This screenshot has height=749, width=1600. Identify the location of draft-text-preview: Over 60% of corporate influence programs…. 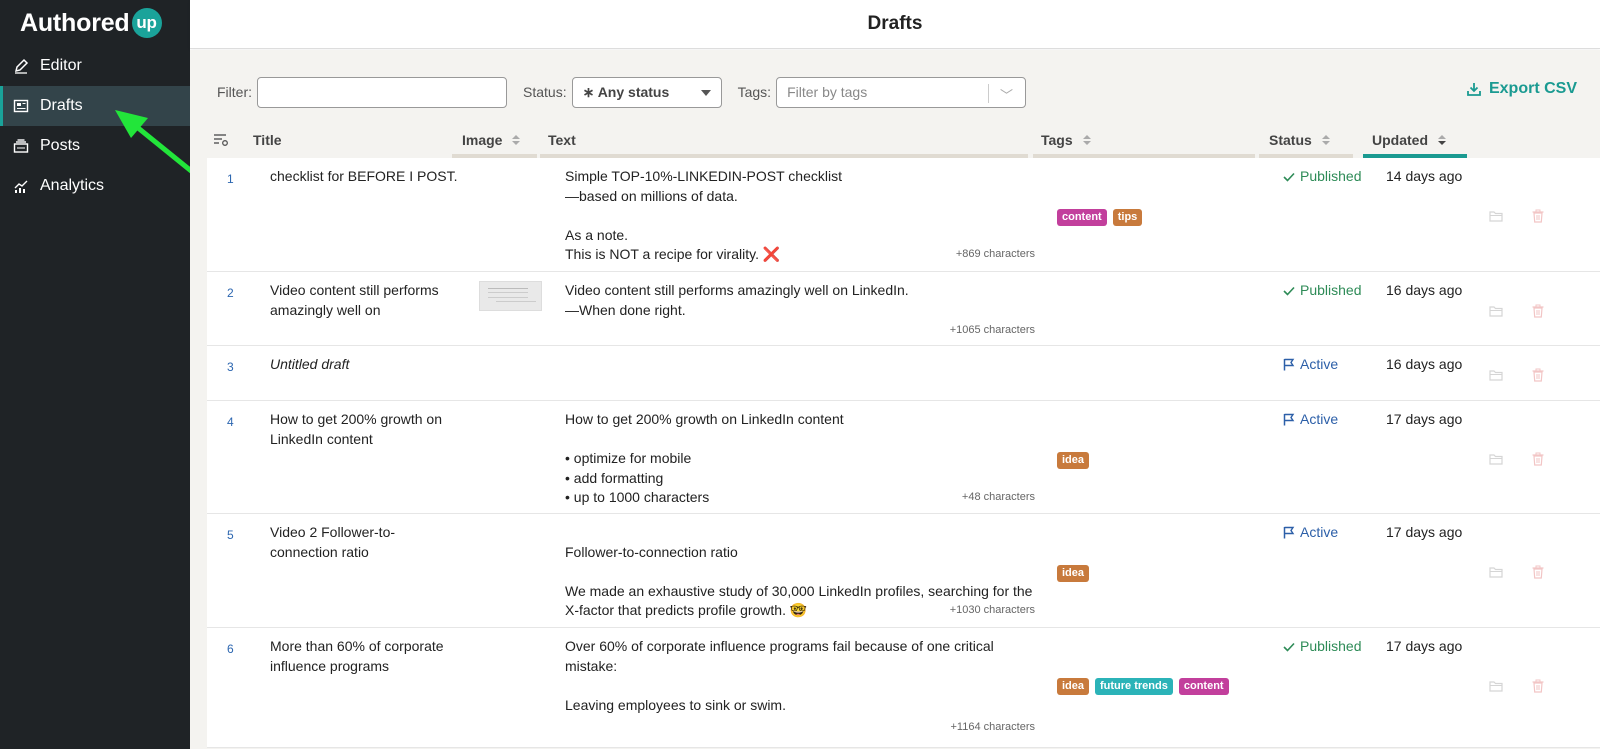
(800, 676).